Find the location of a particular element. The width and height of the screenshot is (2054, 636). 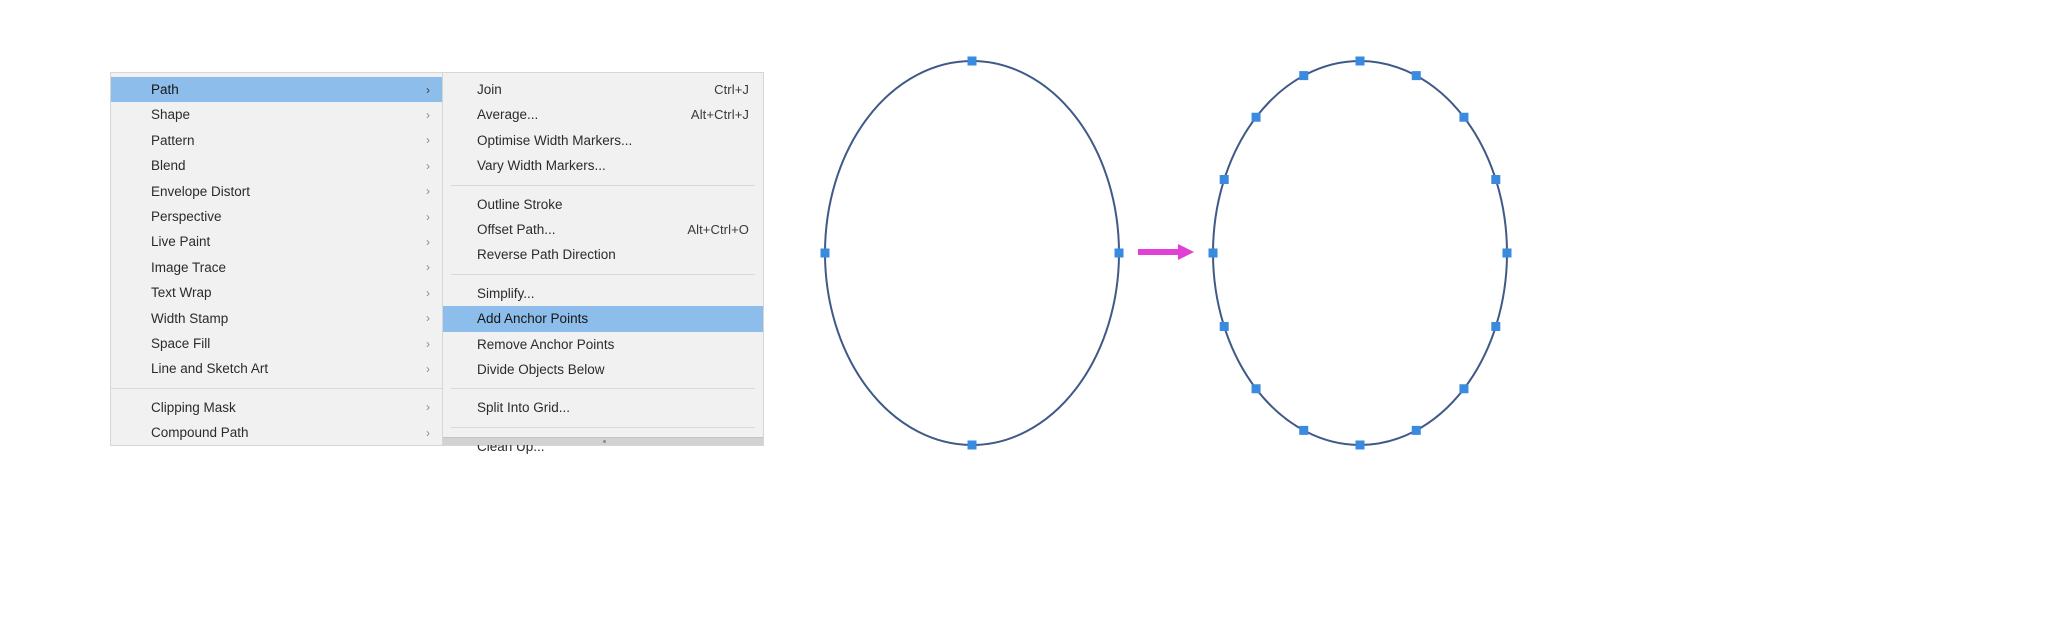

menu-item-outline-stroke: Outline Stroke is located at coordinates (603, 204).